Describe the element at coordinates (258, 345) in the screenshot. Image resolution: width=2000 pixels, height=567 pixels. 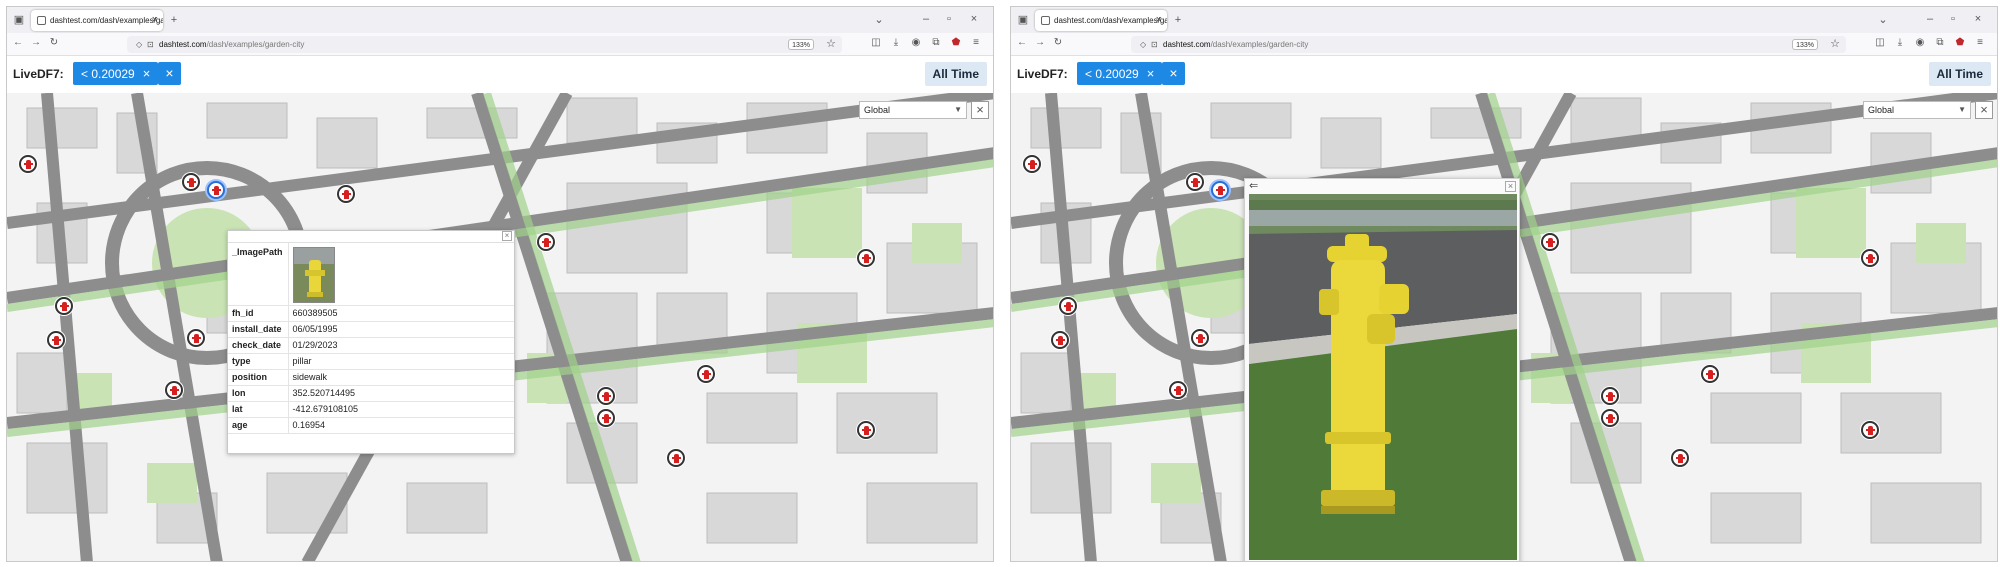
I see `attr-key: check_date` at that location.